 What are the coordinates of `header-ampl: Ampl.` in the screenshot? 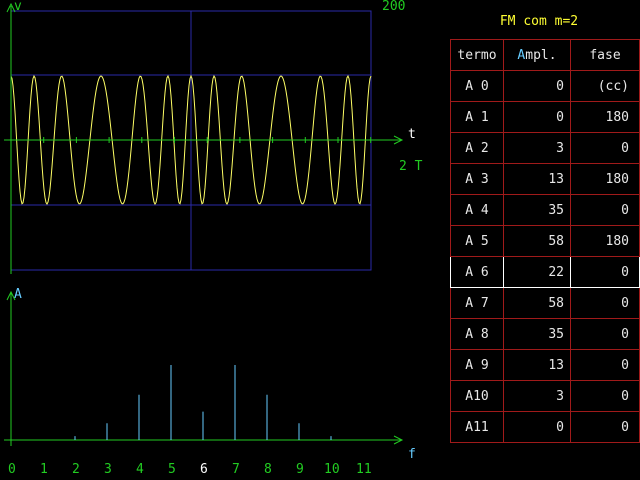 It's located at (537, 55).